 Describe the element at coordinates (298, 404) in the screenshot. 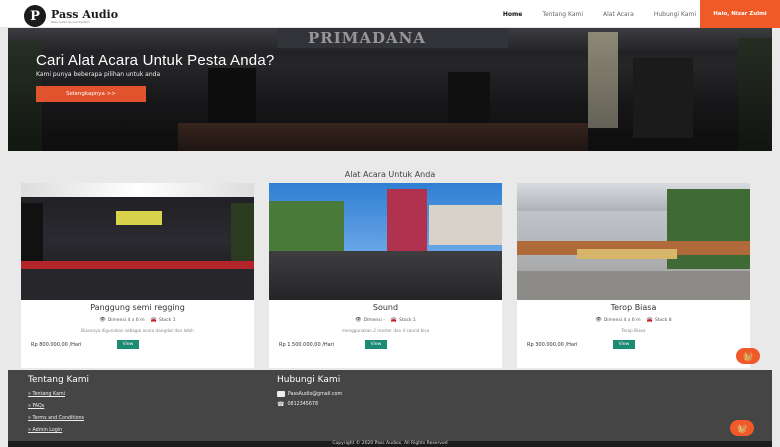

I see `footer-phone: ☎ 0812345678` at that location.